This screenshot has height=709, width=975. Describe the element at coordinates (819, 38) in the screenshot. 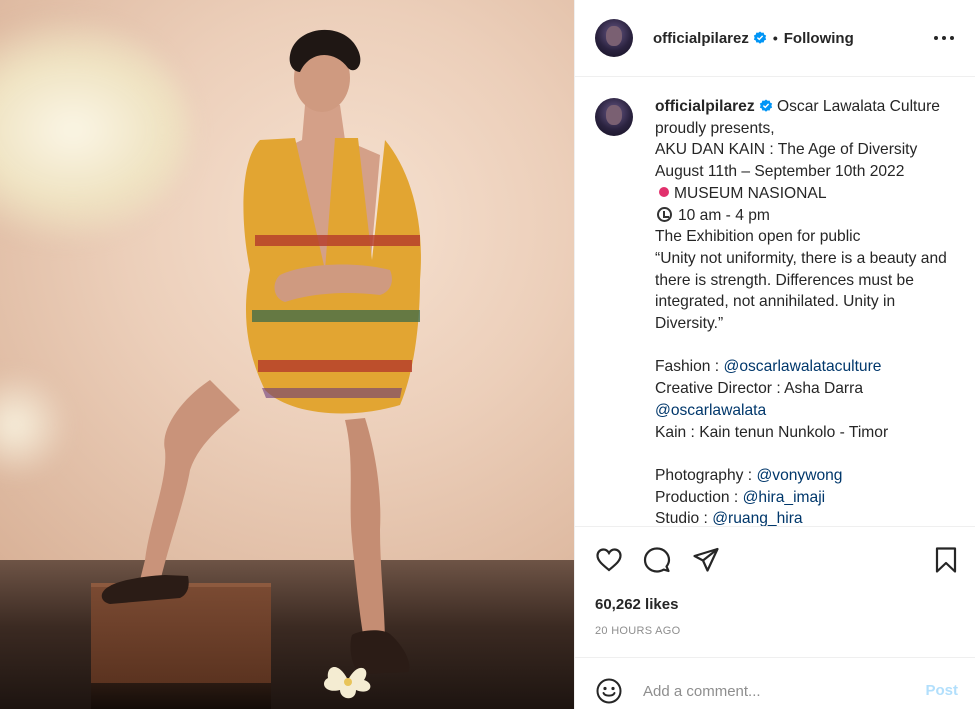

I see `following-button: Following` at that location.